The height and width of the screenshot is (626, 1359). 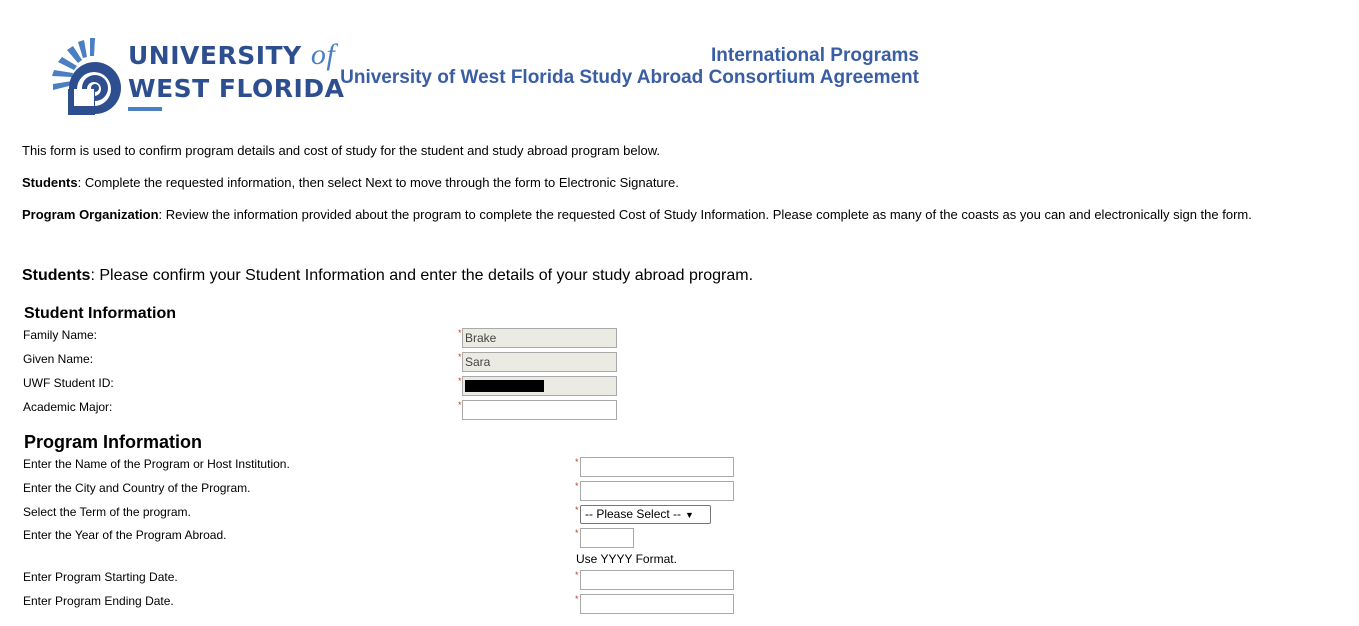 I want to click on start-date-label: Enter Program Starting Date., so click(x=100, y=577).